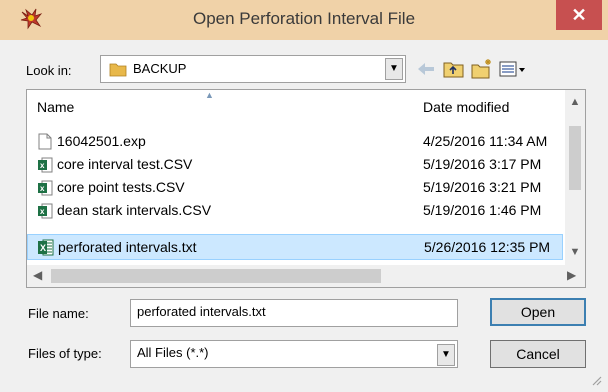 The image size is (608, 392). What do you see at coordinates (482, 69) in the screenshot?
I see `new-folder-icon` at bounding box center [482, 69].